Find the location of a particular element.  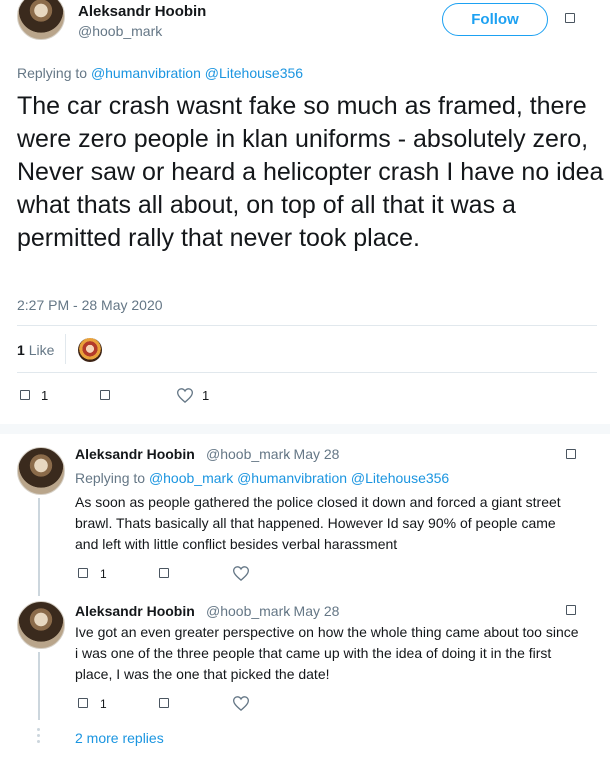

likes-label: Like is located at coordinates (41, 350).